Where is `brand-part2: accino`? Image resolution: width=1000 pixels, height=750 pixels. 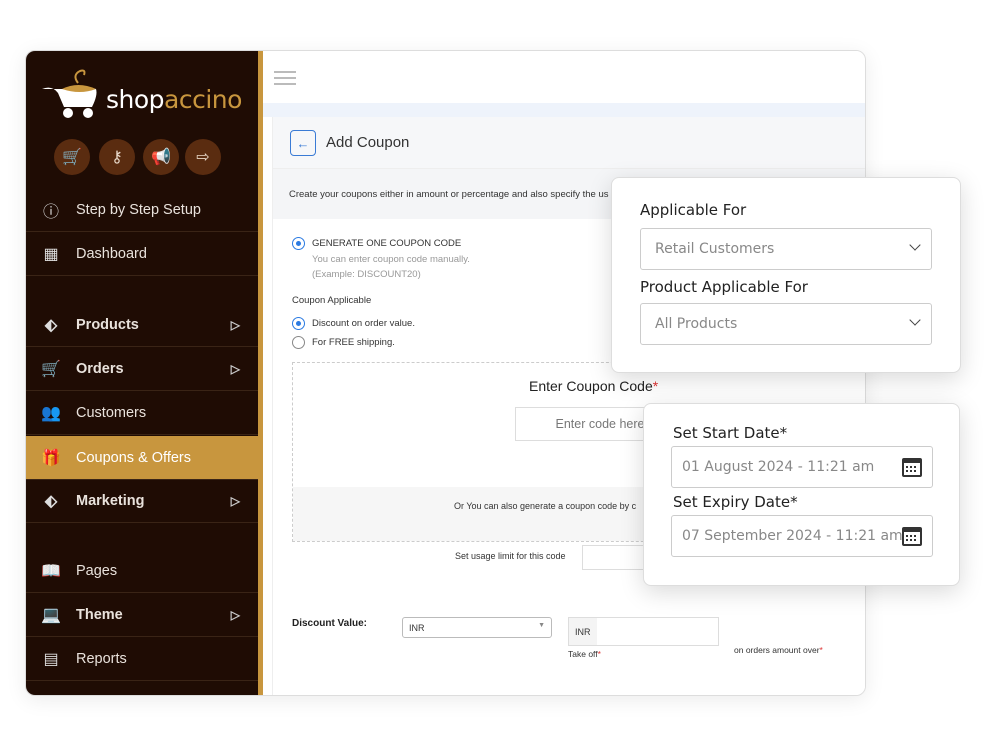
brand-part2: accino is located at coordinates (203, 99).